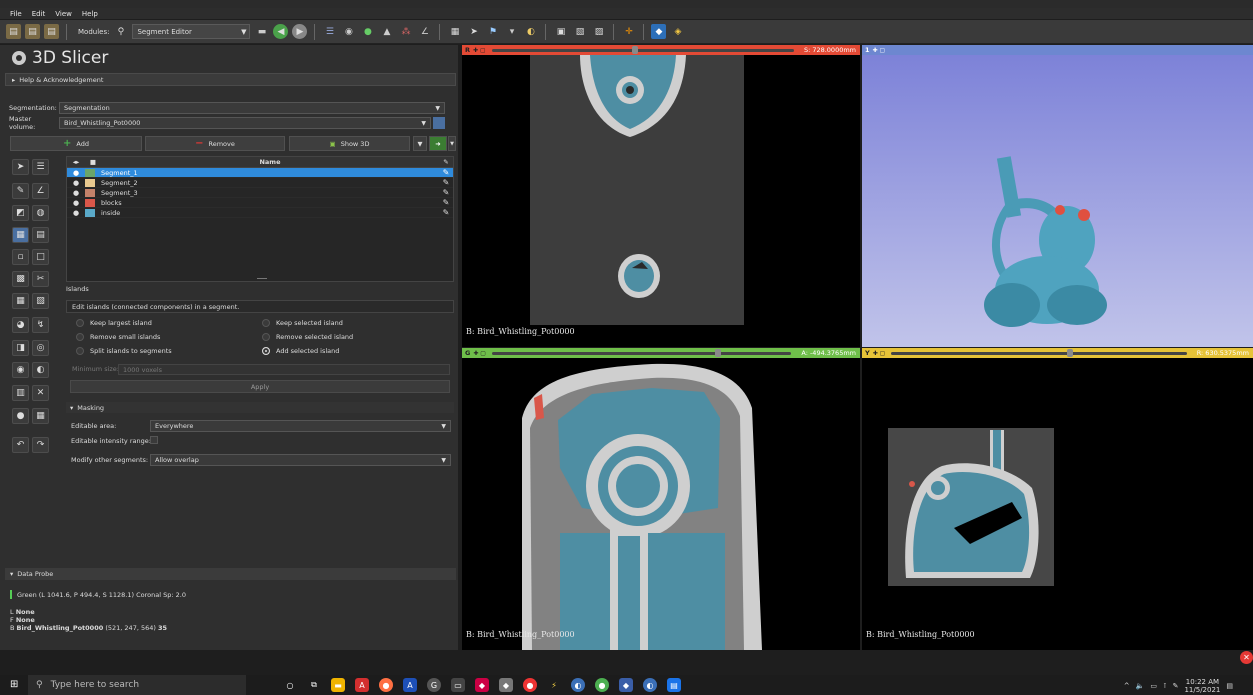 This screenshot has height=695, width=1253. What do you see at coordinates (14, 684) in the screenshot?
I see `windows-start-icon: ⊞` at bounding box center [14, 684].